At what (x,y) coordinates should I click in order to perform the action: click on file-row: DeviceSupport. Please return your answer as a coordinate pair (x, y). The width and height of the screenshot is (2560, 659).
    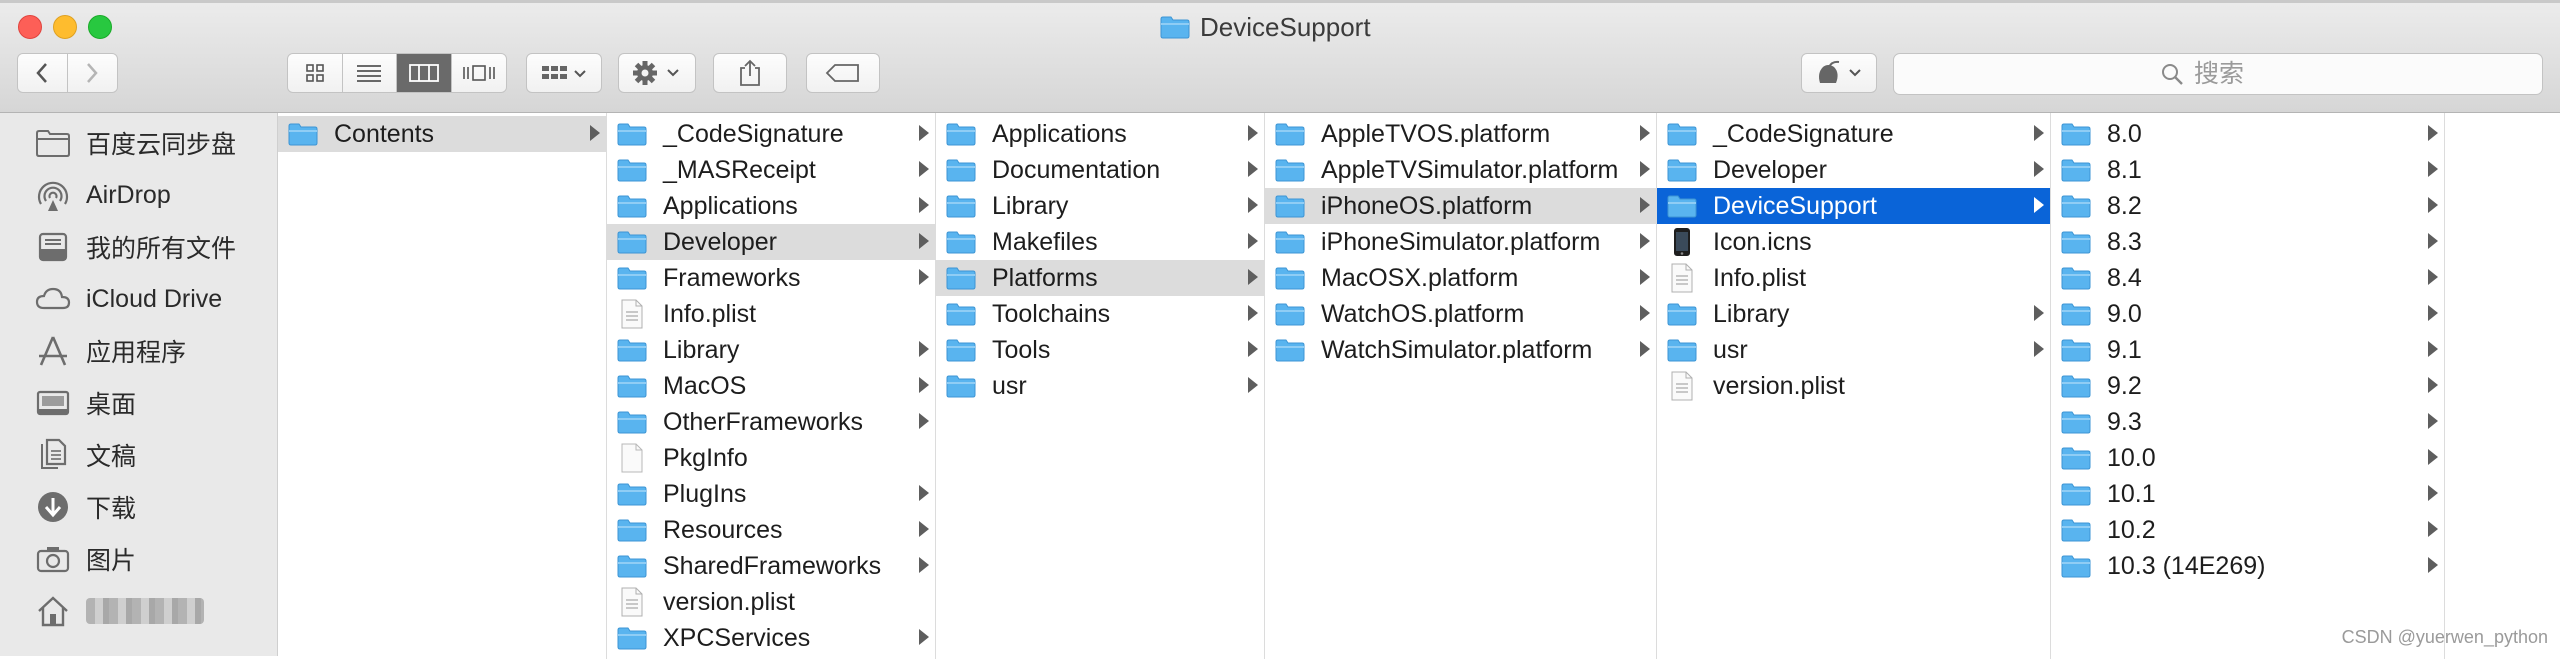
    Looking at the image, I should click on (1853, 206).